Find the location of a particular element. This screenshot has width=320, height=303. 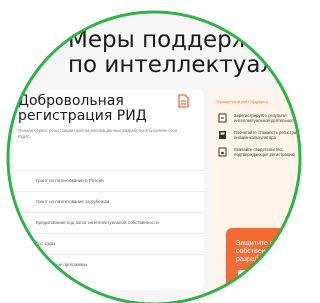

register-icon is located at coordinates (222, 118).